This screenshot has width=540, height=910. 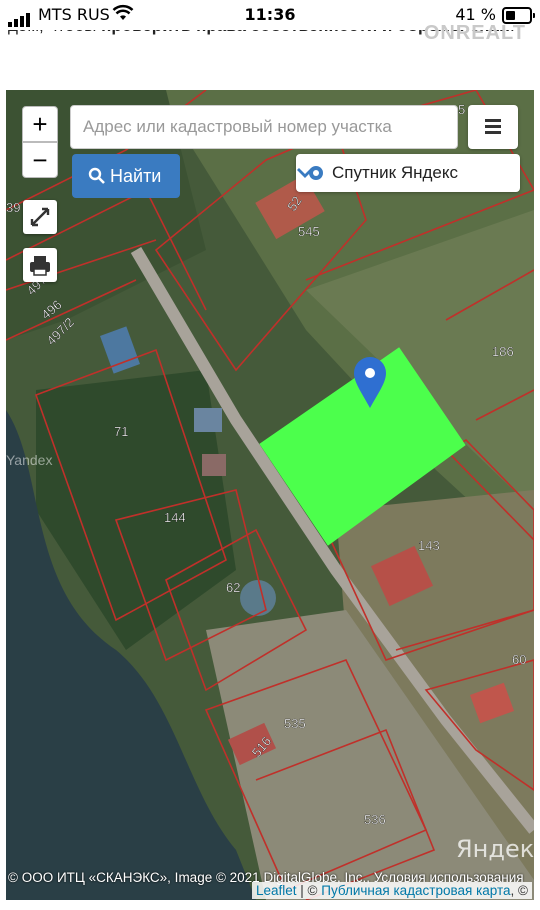 I want to click on chevron-down-icon, so click(x=305, y=173).